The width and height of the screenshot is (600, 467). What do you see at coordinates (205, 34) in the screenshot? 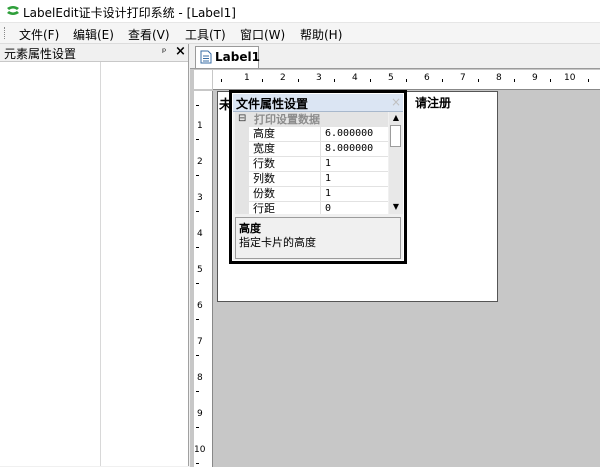
I see `menu-tools: 工具(T)` at bounding box center [205, 34].